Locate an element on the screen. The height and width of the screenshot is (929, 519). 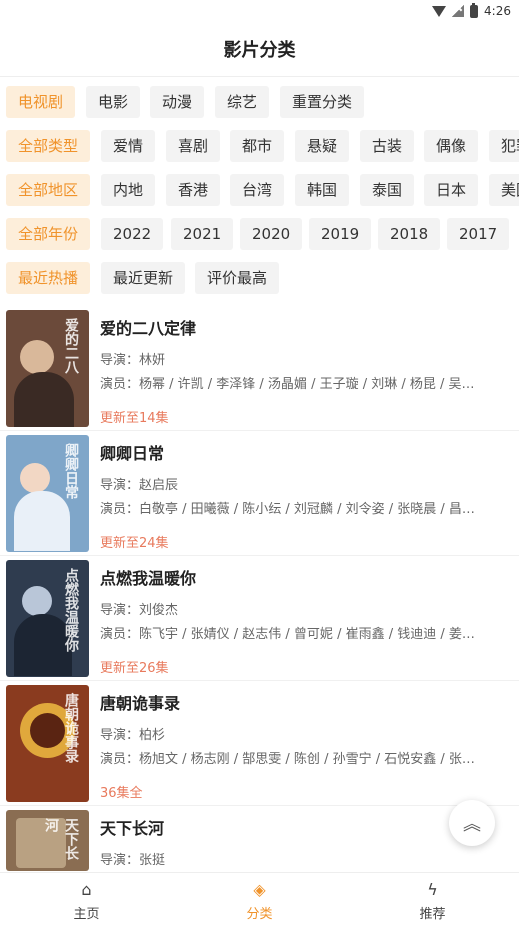
filter-row-sort: 最近热播 最近更新 评价最高 is located at coordinates (259, 283).